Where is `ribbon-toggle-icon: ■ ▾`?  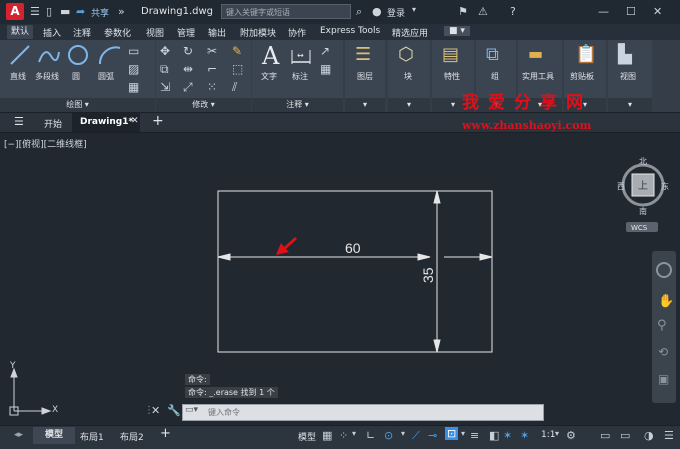
ribbon-toggle-icon: ■ ▾ is located at coordinates (457, 31).